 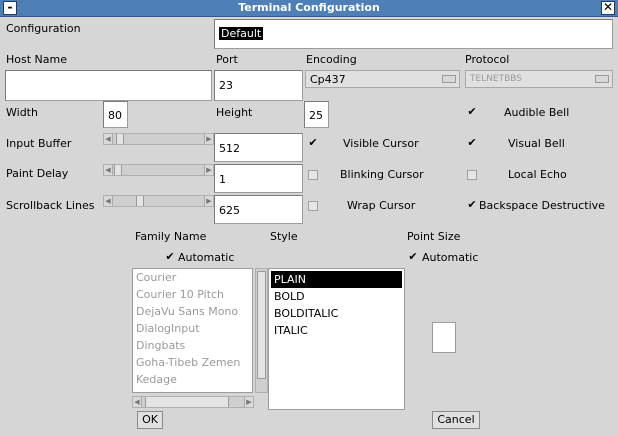 I want to click on style-list: PLAIN BOLD BOLDITALIC ITALIC, so click(x=336, y=339).